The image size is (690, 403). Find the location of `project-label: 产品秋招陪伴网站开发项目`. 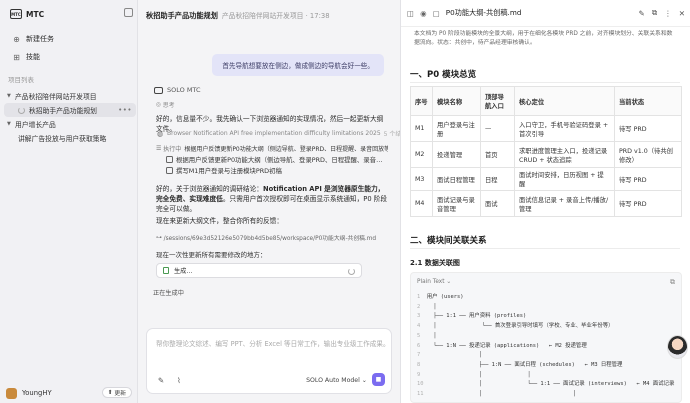

project-label: 产品秋招陪伴网站开发项目 is located at coordinates (56, 97).